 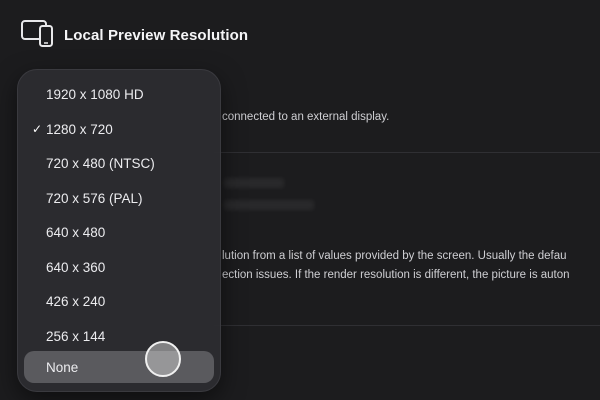 I want to click on menu-item-label: 1920 x 1080 HD, so click(x=95, y=94).